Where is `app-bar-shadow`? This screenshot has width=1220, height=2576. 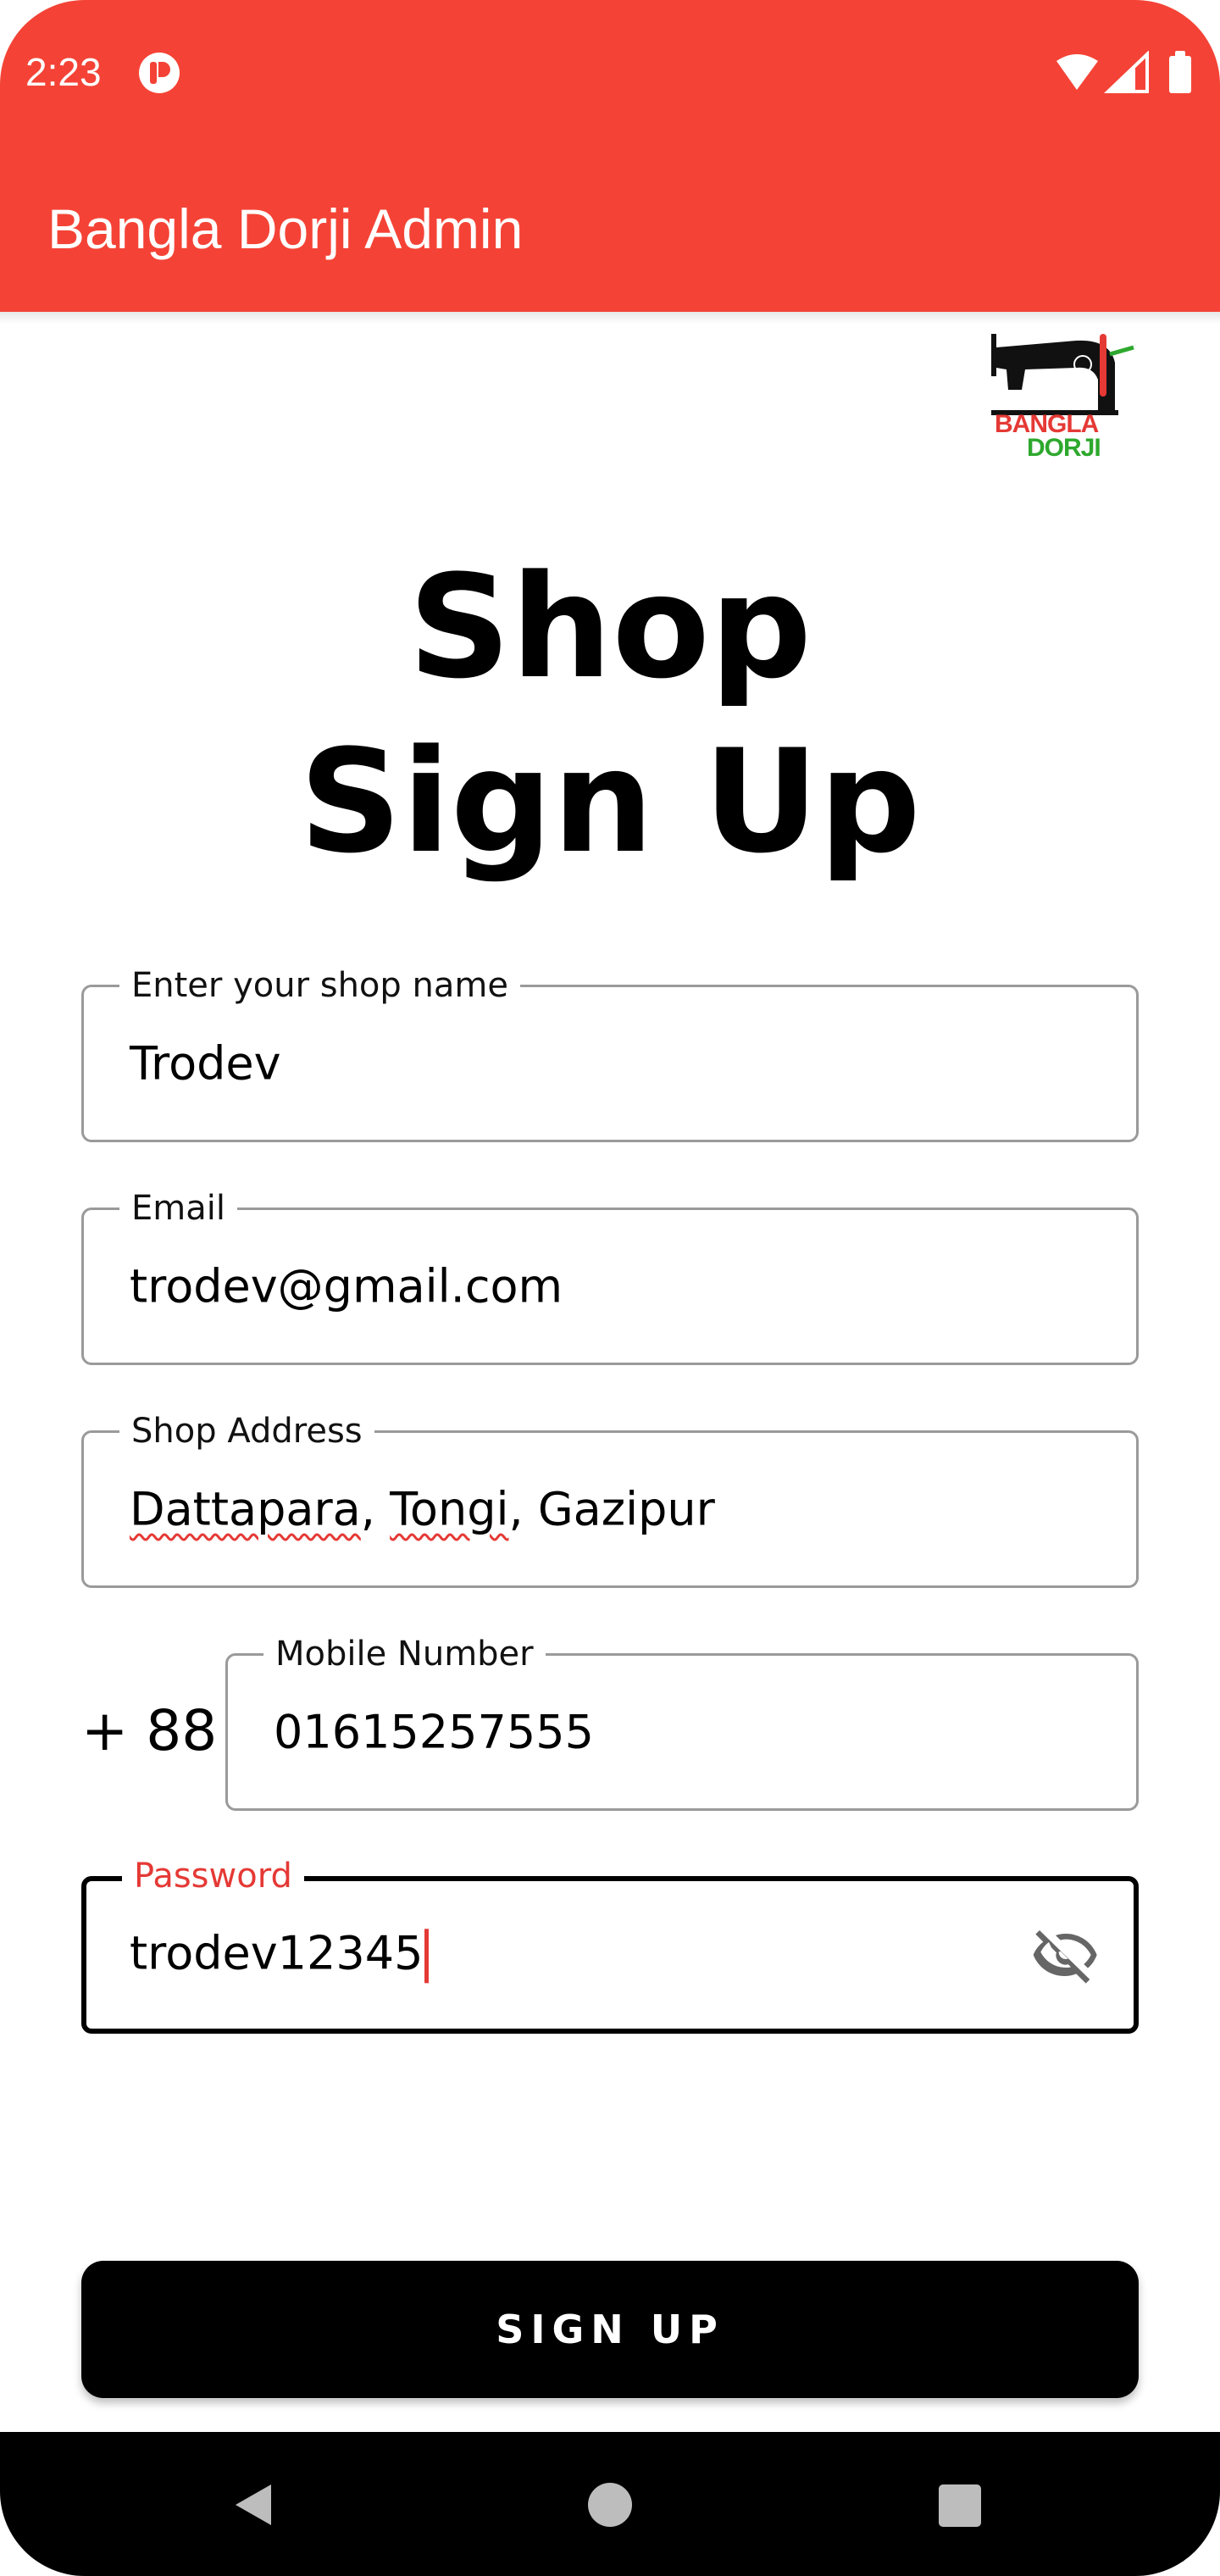
app-bar-shadow is located at coordinates (610, 318).